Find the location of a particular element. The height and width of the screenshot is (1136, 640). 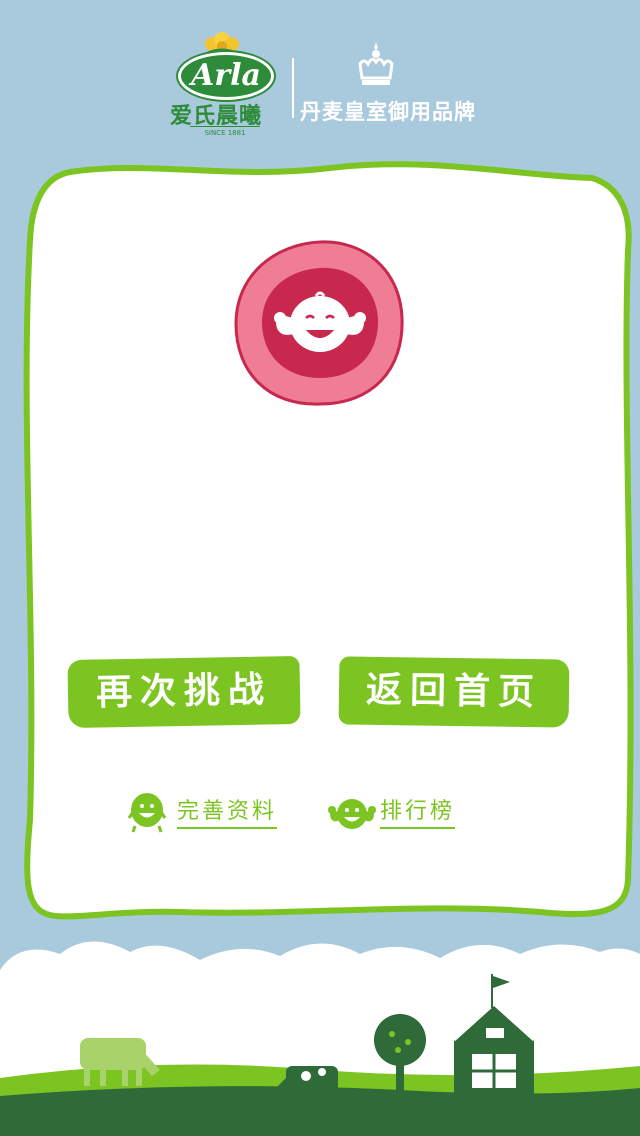

crown-icon is located at coordinates (376, 63).